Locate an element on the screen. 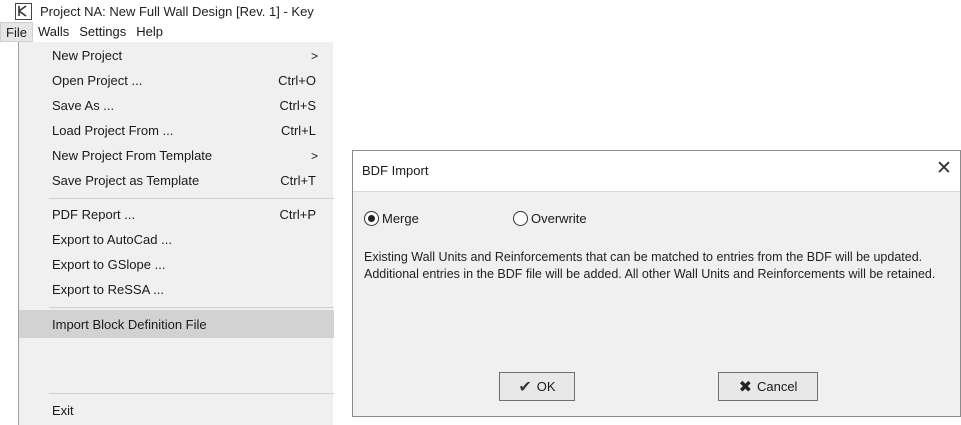 This screenshot has height=425, width=961. merge-radio-option: Merge is located at coordinates (391, 218).